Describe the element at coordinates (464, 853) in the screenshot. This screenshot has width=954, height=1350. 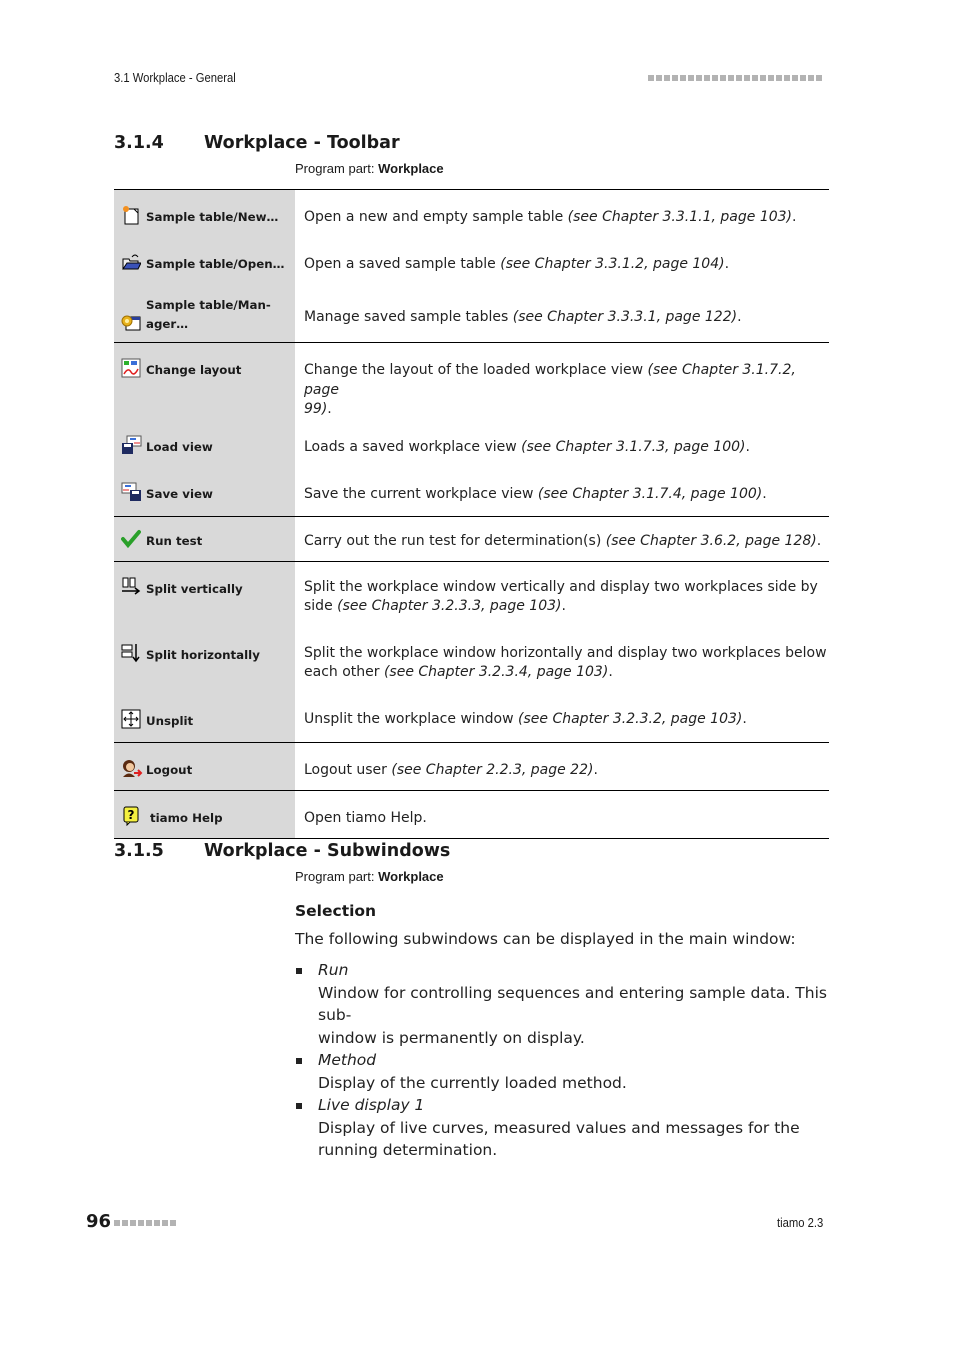
I see `section-heading-subwindows: 3.1.5 Workplace - Subwindows` at that location.